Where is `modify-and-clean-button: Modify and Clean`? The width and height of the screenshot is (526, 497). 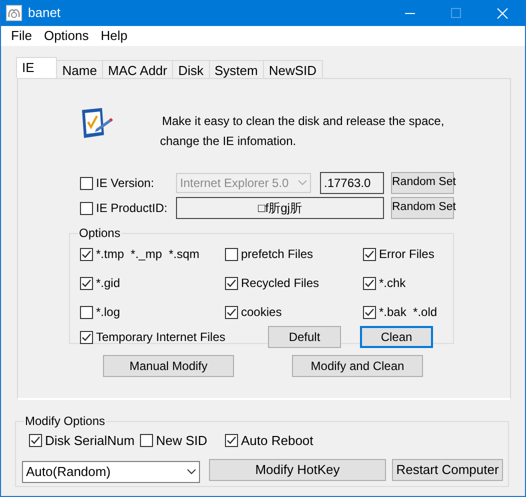
modify-and-clean-button: Modify and Clean is located at coordinates (357, 366).